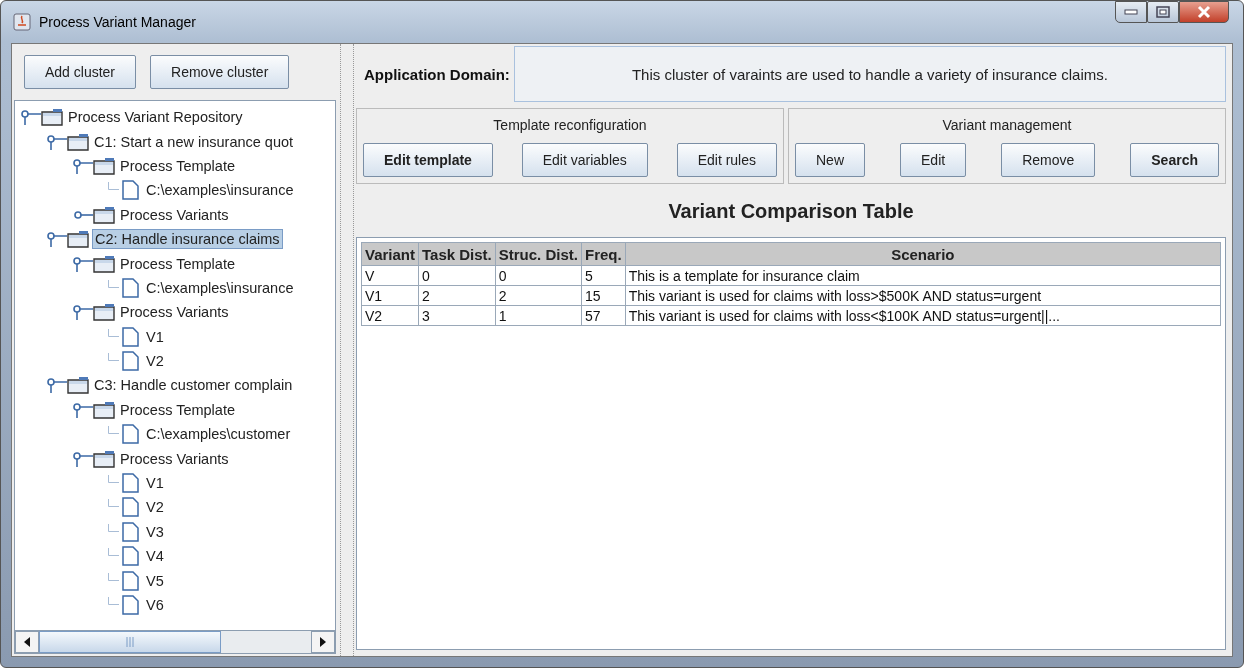 This screenshot has height=668, width=1244. I want to click on scroll-thumb, so click(130, 642).